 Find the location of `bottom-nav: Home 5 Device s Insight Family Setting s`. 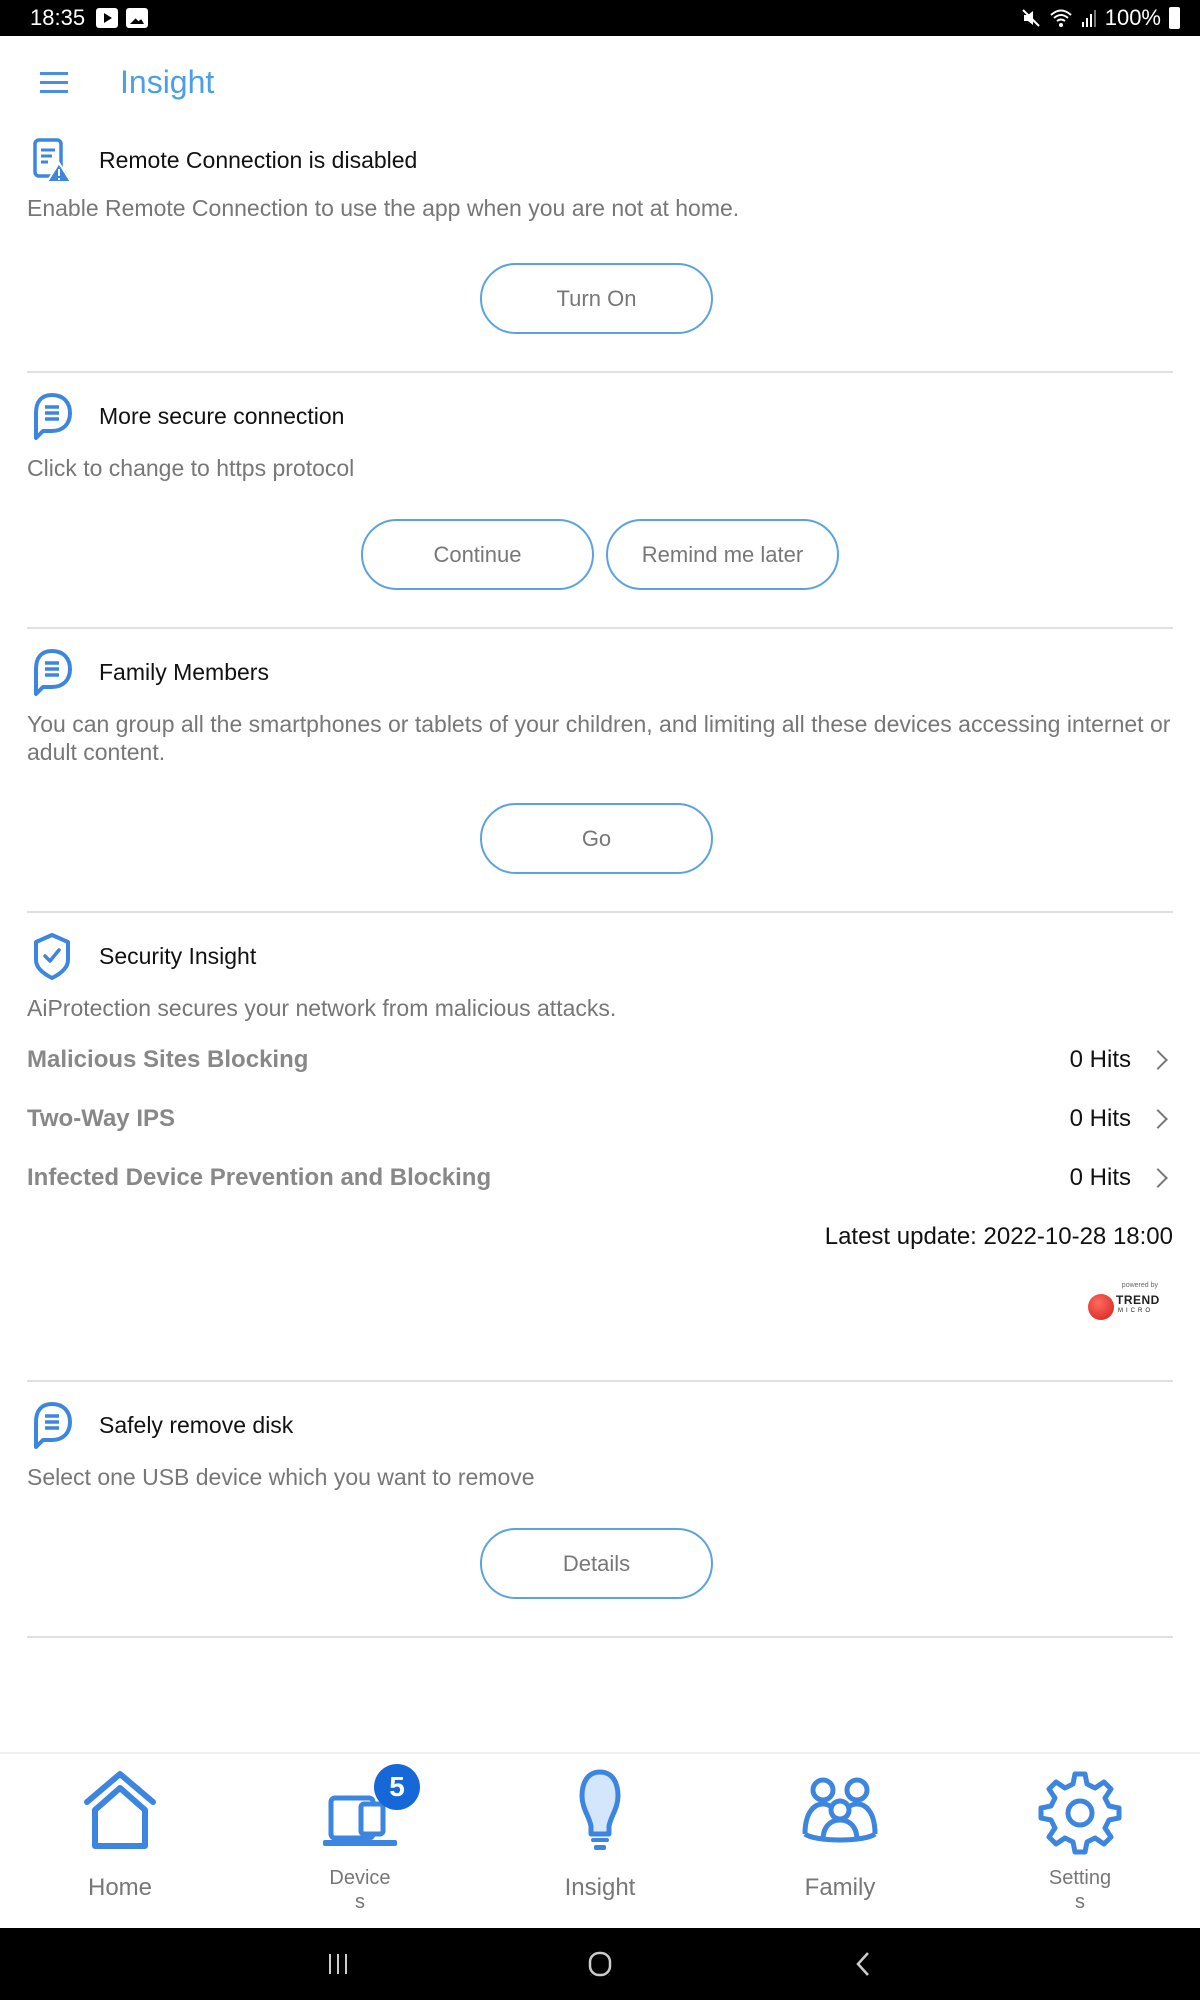

bottom-nav: Home 5 Device s Insight Family Setting s is located at coordinates (600, 1840).